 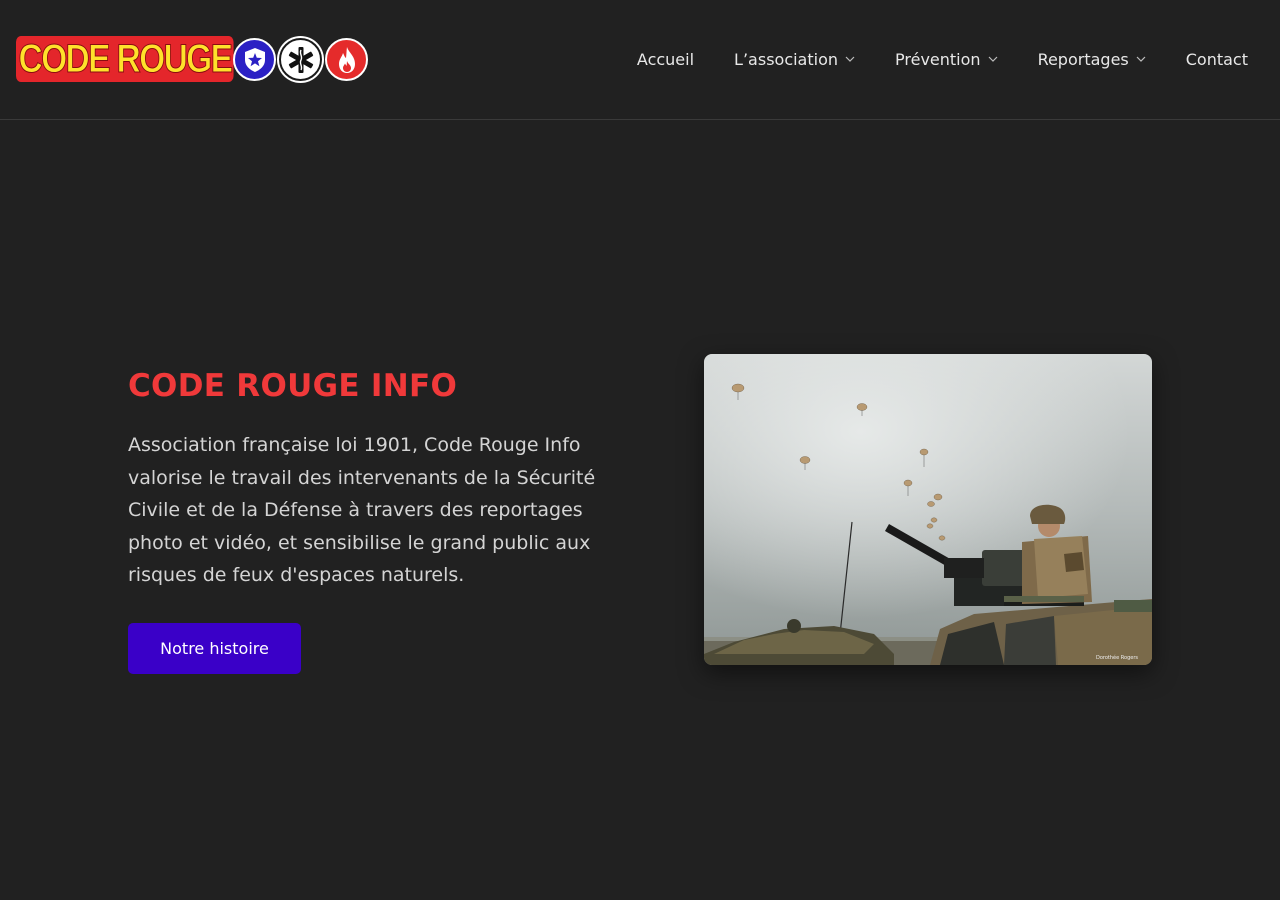 What do you see at coordinates (125, 59) in the screenshot?
I see `site-logo: CODE ROUGE` at bounding box center [125, 59].